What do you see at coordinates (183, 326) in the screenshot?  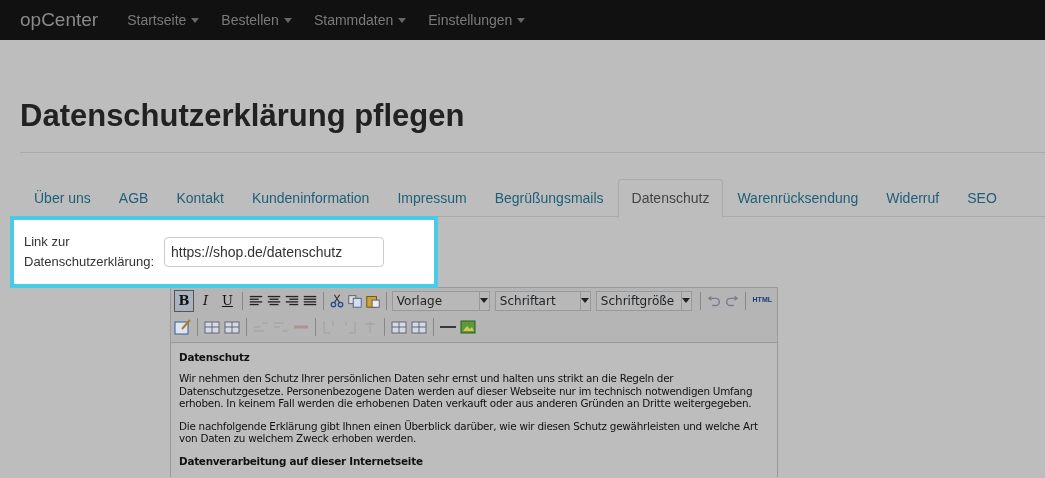 I see `edit-table-icon` at bounding box center [183, 326].